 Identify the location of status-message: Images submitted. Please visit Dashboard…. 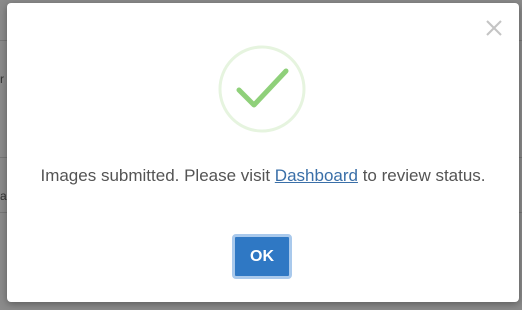
(263, 175).